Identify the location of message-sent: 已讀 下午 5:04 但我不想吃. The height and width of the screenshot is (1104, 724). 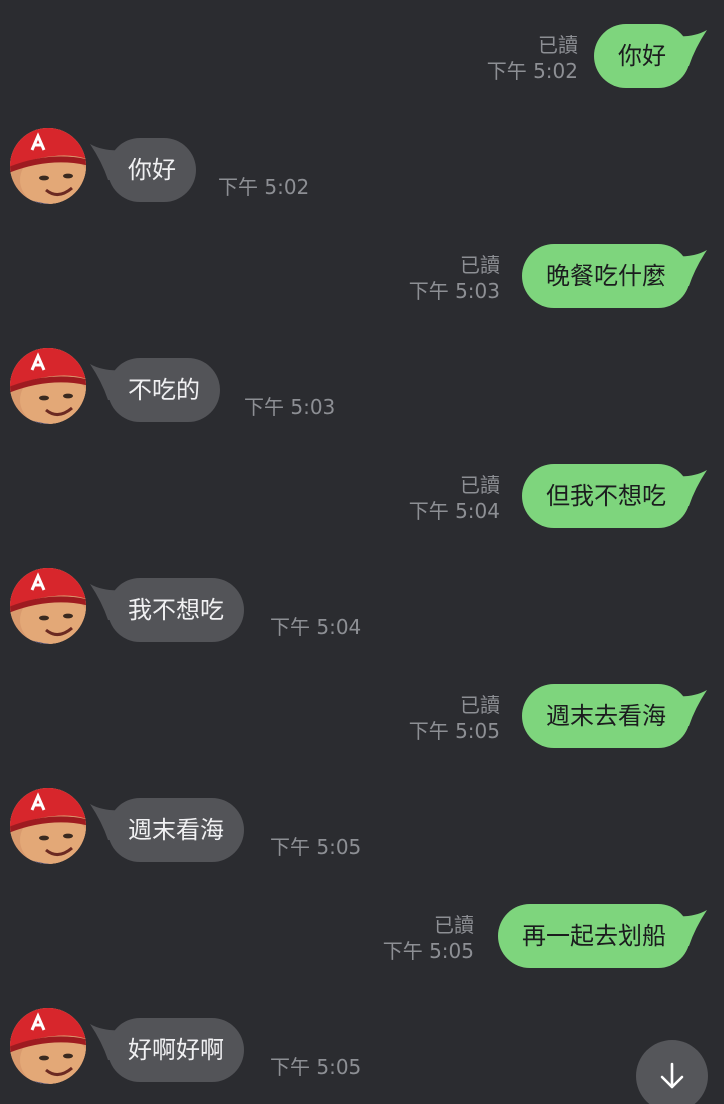
(362, 509).